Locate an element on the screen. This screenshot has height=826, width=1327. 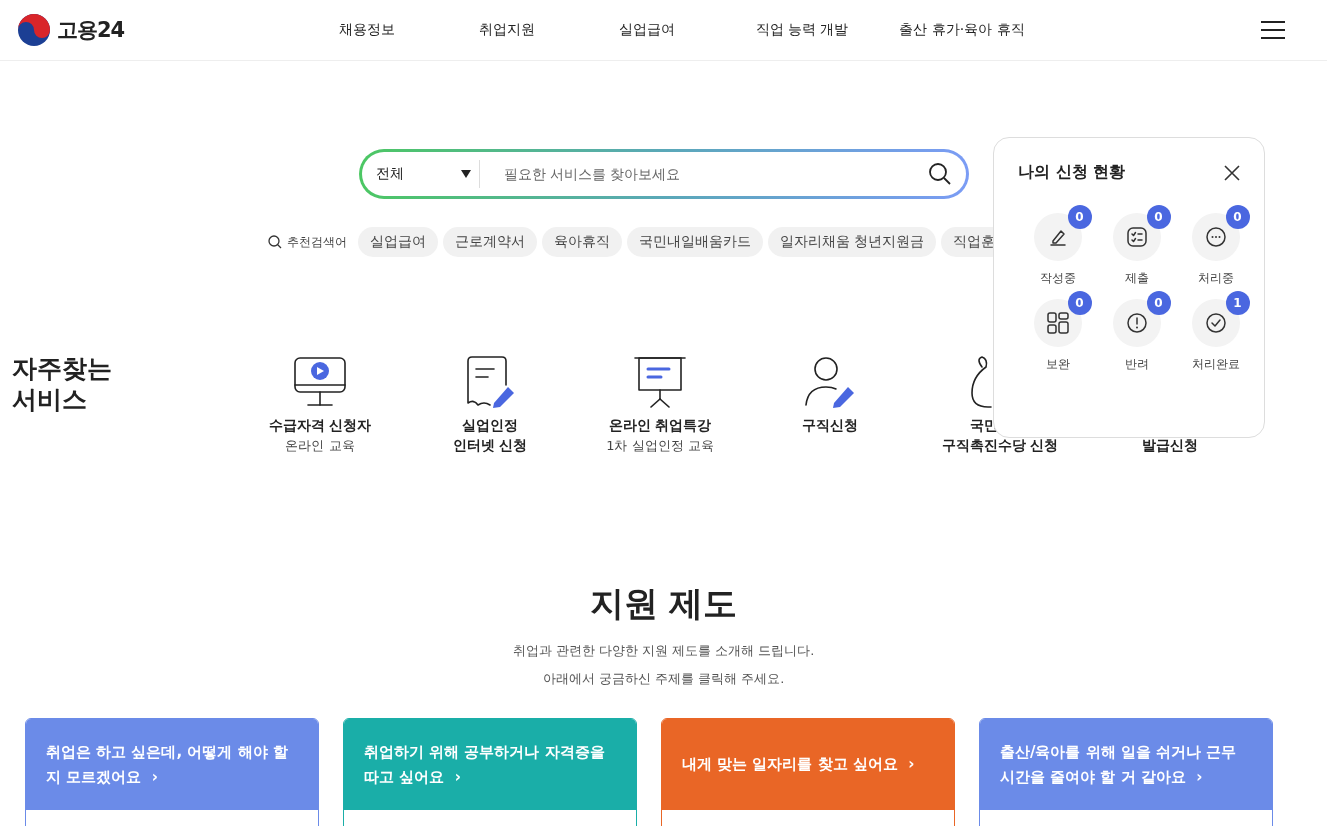
keyword-chip: 실업급여 is located at coordinates (398, 242).